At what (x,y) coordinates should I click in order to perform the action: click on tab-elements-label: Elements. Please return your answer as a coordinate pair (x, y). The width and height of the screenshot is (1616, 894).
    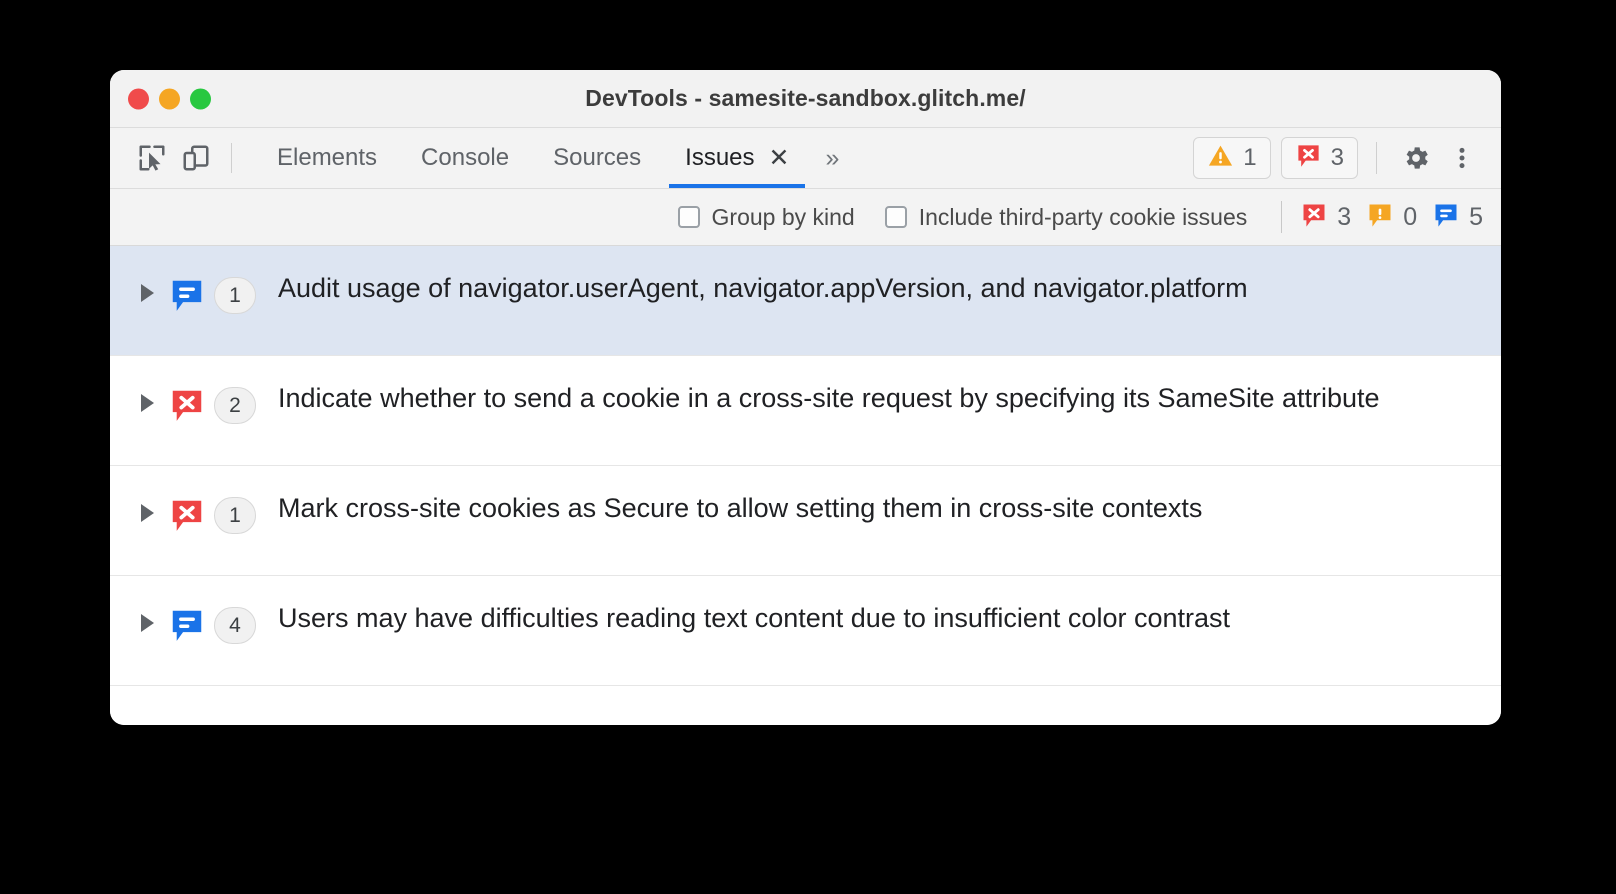
    Looking at the image, I should click on (327, 157).